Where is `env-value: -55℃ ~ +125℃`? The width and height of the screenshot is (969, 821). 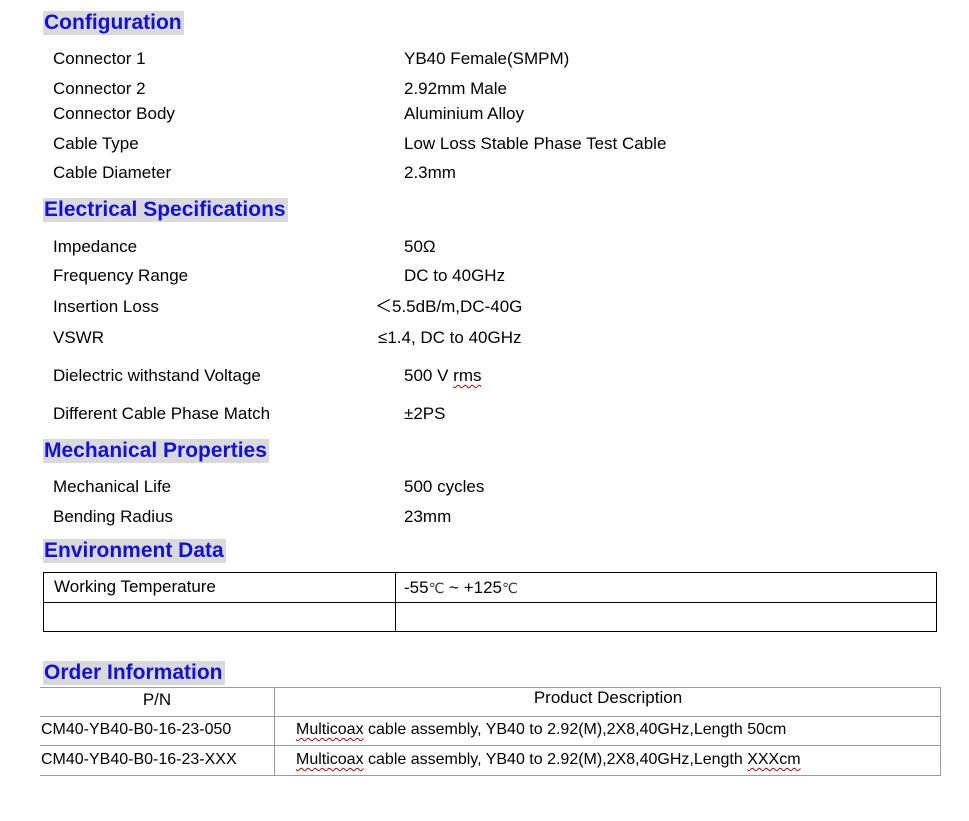 env-value: -55℃ ~ +125℃ is located at coordinates (461, 588).